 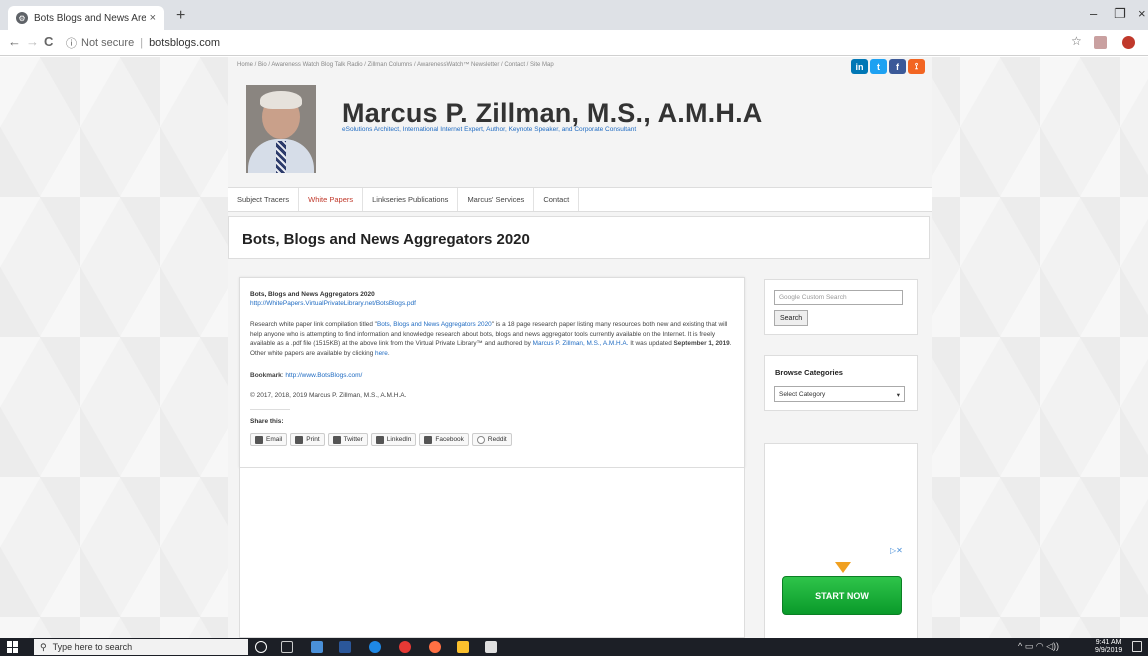 What do you see at coordinates (43, 646) in the screenshot?
I see `search-icon: ⚲` at bounding box center [43, 646].